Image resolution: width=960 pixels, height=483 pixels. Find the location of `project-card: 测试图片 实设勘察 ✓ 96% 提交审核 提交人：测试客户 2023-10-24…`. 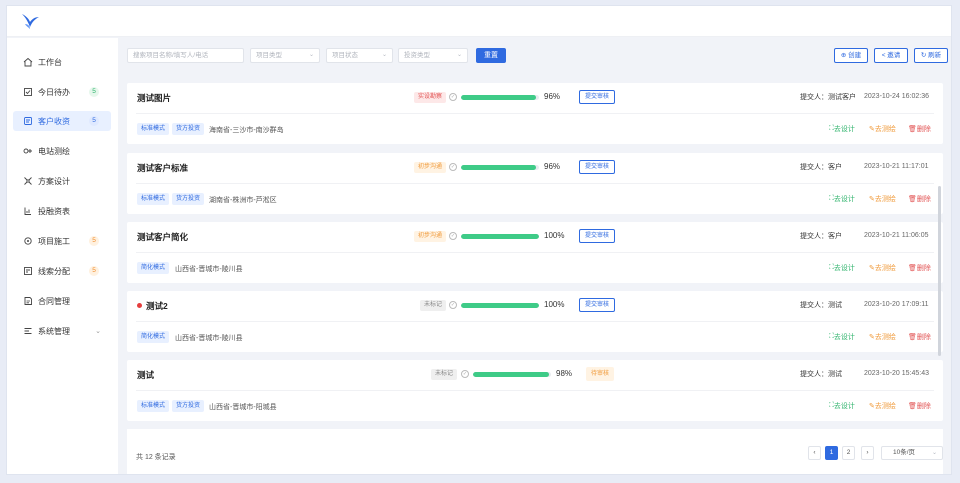

project-card: 测试图片 实设勘察 ✓ 96% 提交审核 提交人：测试客户 2023-10-24… is located at coordinates (535, 113).